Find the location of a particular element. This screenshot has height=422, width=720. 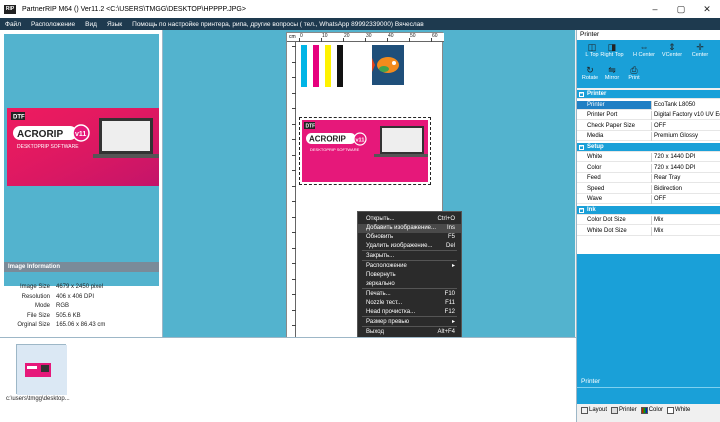

property-row: Feed Rear Tray is located at coordinates (648, 178).